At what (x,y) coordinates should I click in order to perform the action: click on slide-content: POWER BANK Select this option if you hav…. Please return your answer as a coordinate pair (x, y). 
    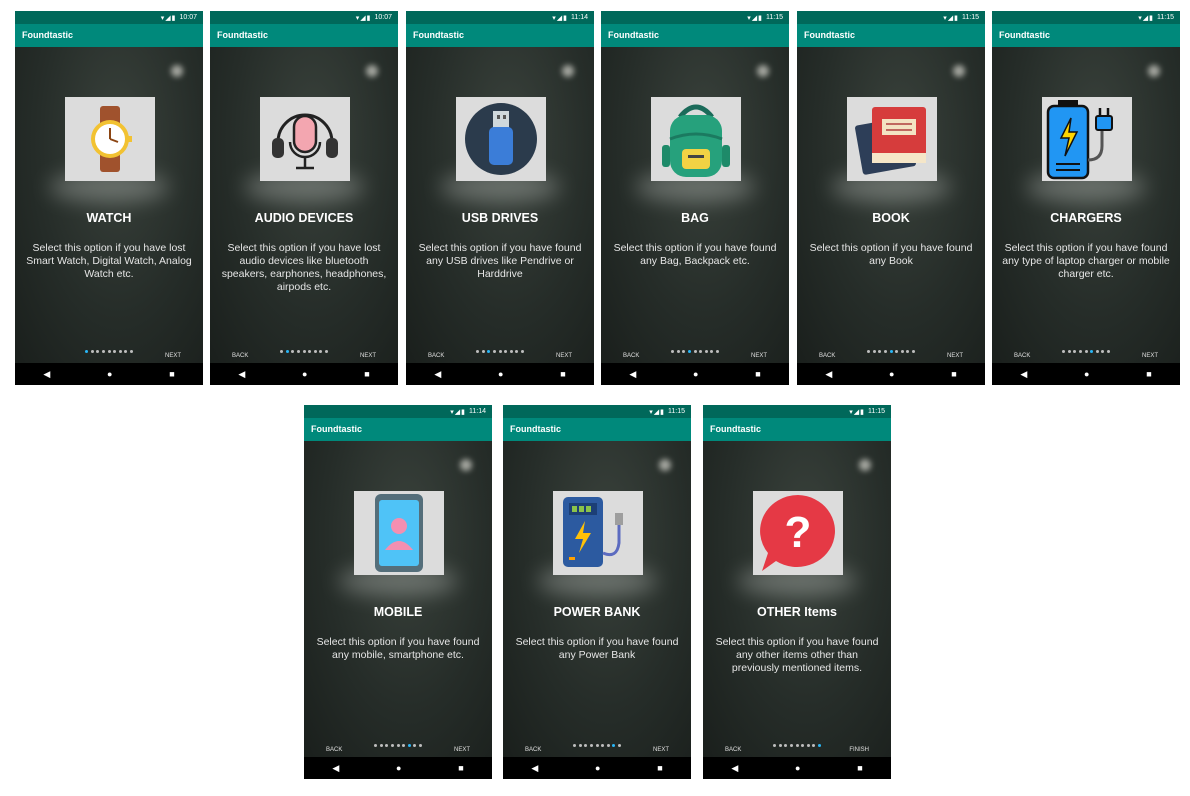
    Looking at the image, I should click on (597, 599).